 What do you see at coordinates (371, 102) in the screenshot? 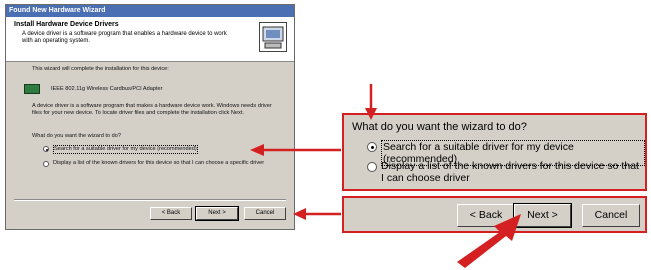
I see `annotation-arrow-down` at bounding box center [371, 102].